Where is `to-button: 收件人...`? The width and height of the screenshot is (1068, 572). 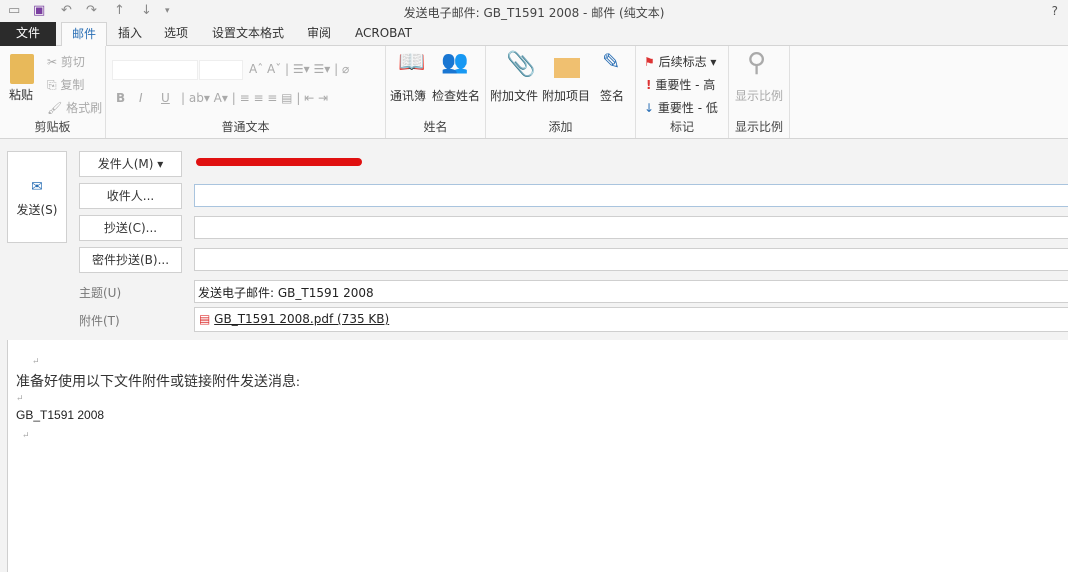
to-button: 收件人... is located at coordinates (130, 196).